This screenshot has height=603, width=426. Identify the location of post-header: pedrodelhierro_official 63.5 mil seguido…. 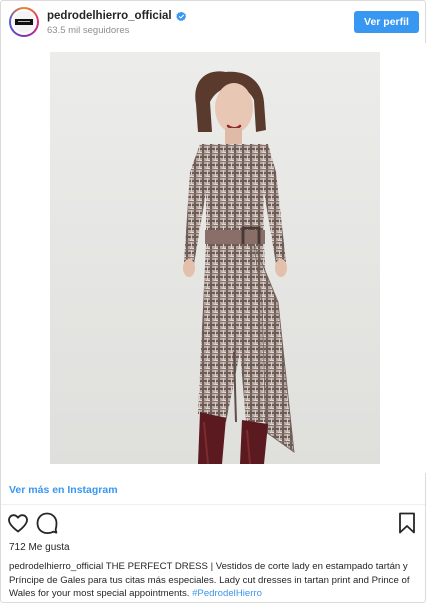
(213, 22).